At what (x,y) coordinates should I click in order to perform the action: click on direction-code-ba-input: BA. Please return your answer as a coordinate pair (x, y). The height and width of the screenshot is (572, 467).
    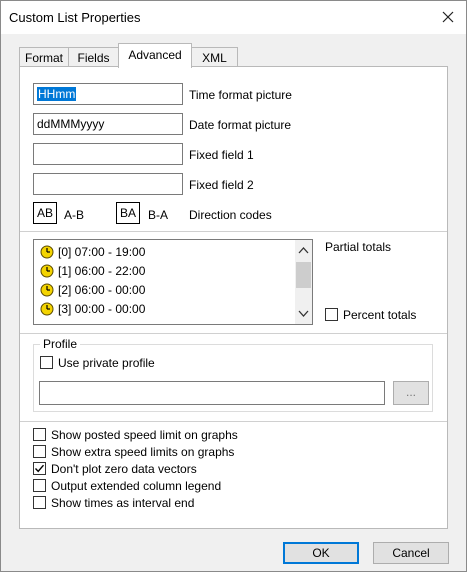
    Looking at the image, I should click on (128, 213).